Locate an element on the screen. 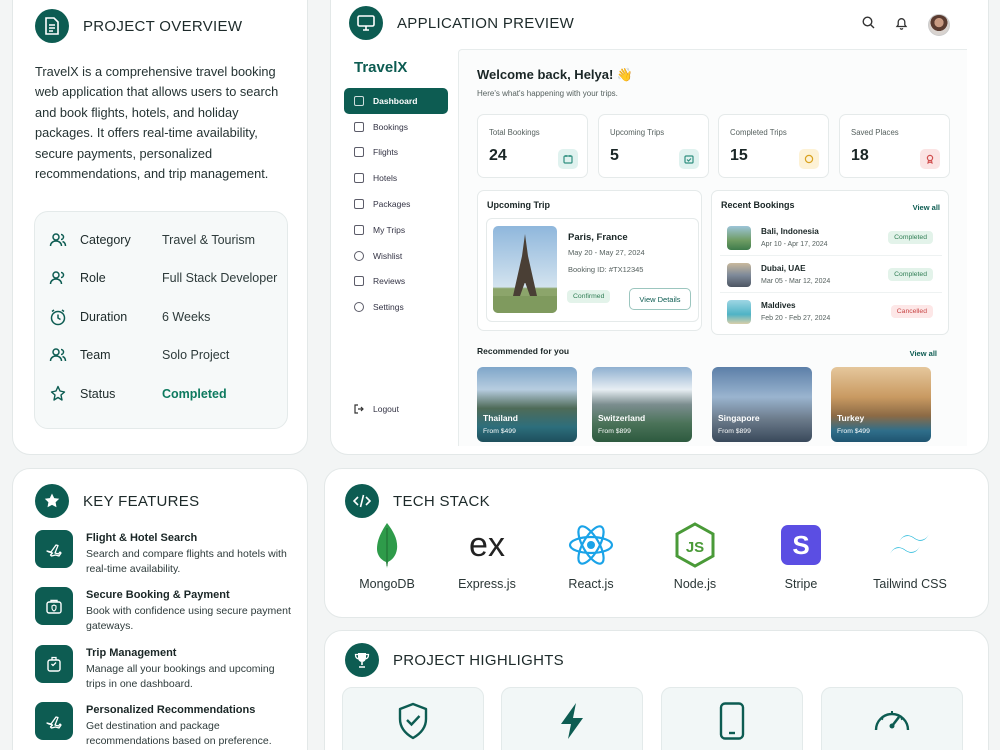 This screenshot has width=1000, height=750. trip-booking-id: Booking ID: #TX12345 is located at coordinates (606, 269).